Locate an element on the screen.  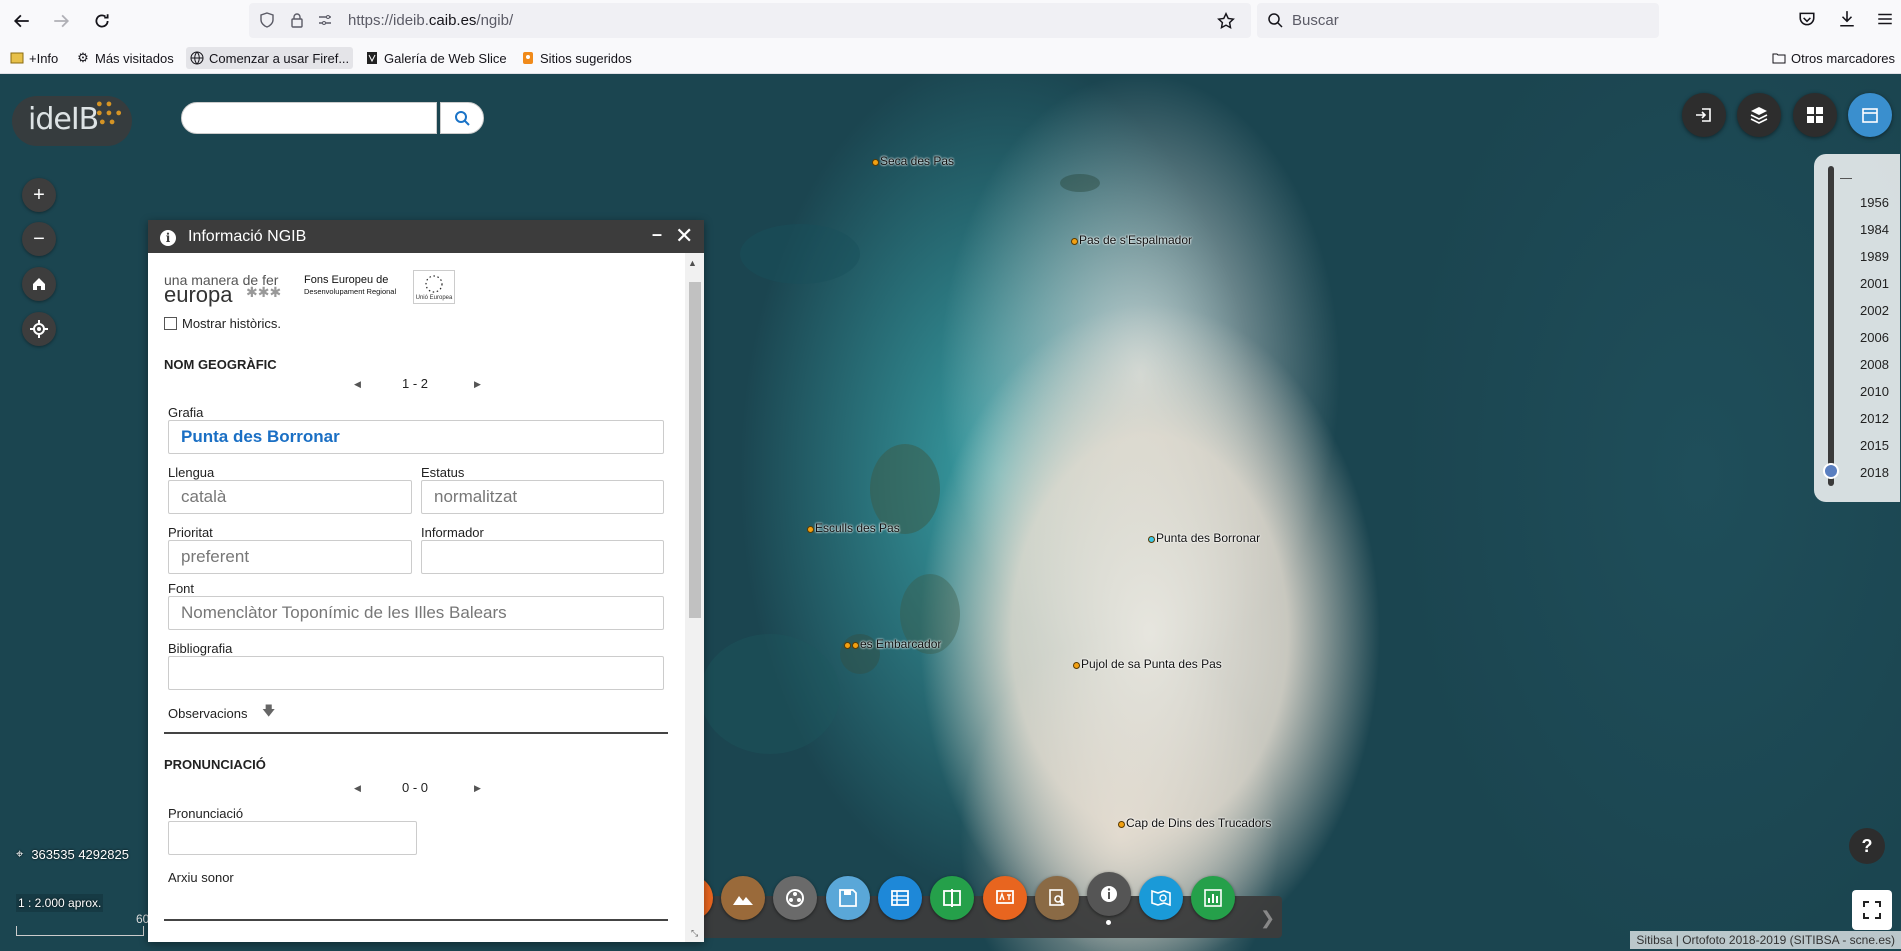
compare-tool is located at coordinates (952, 898).